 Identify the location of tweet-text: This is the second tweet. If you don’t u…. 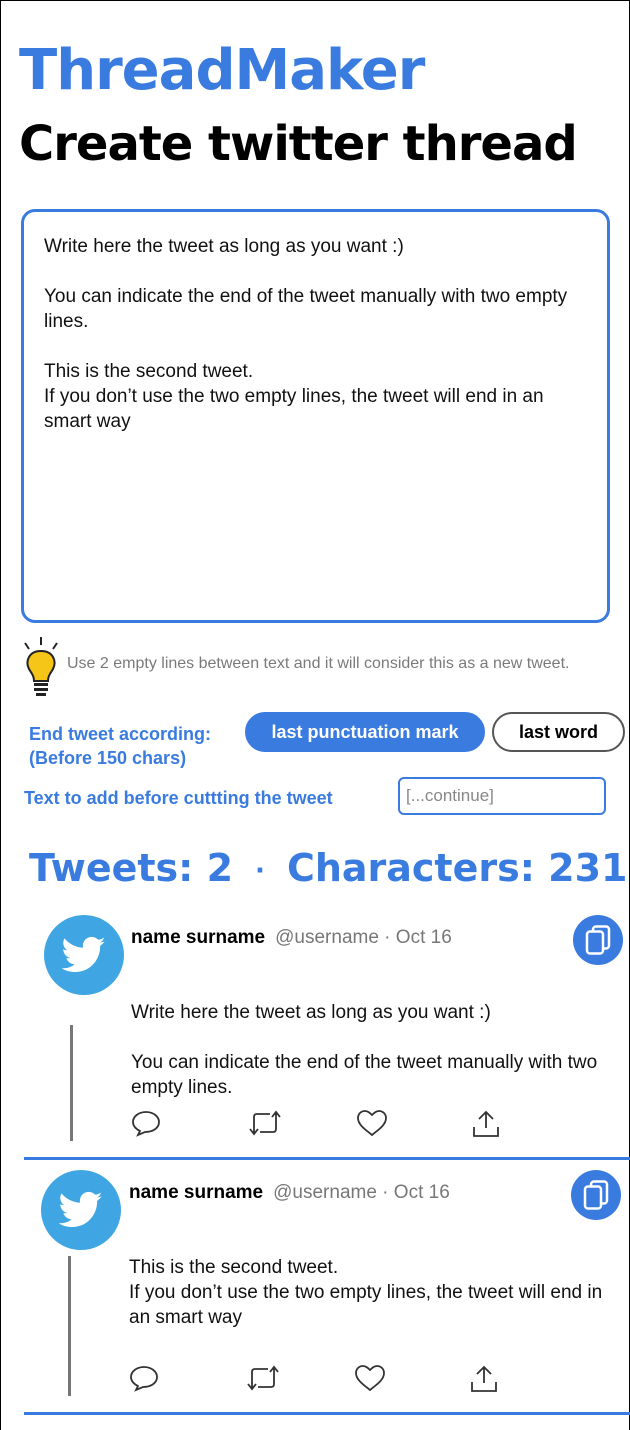
(366, 1292).